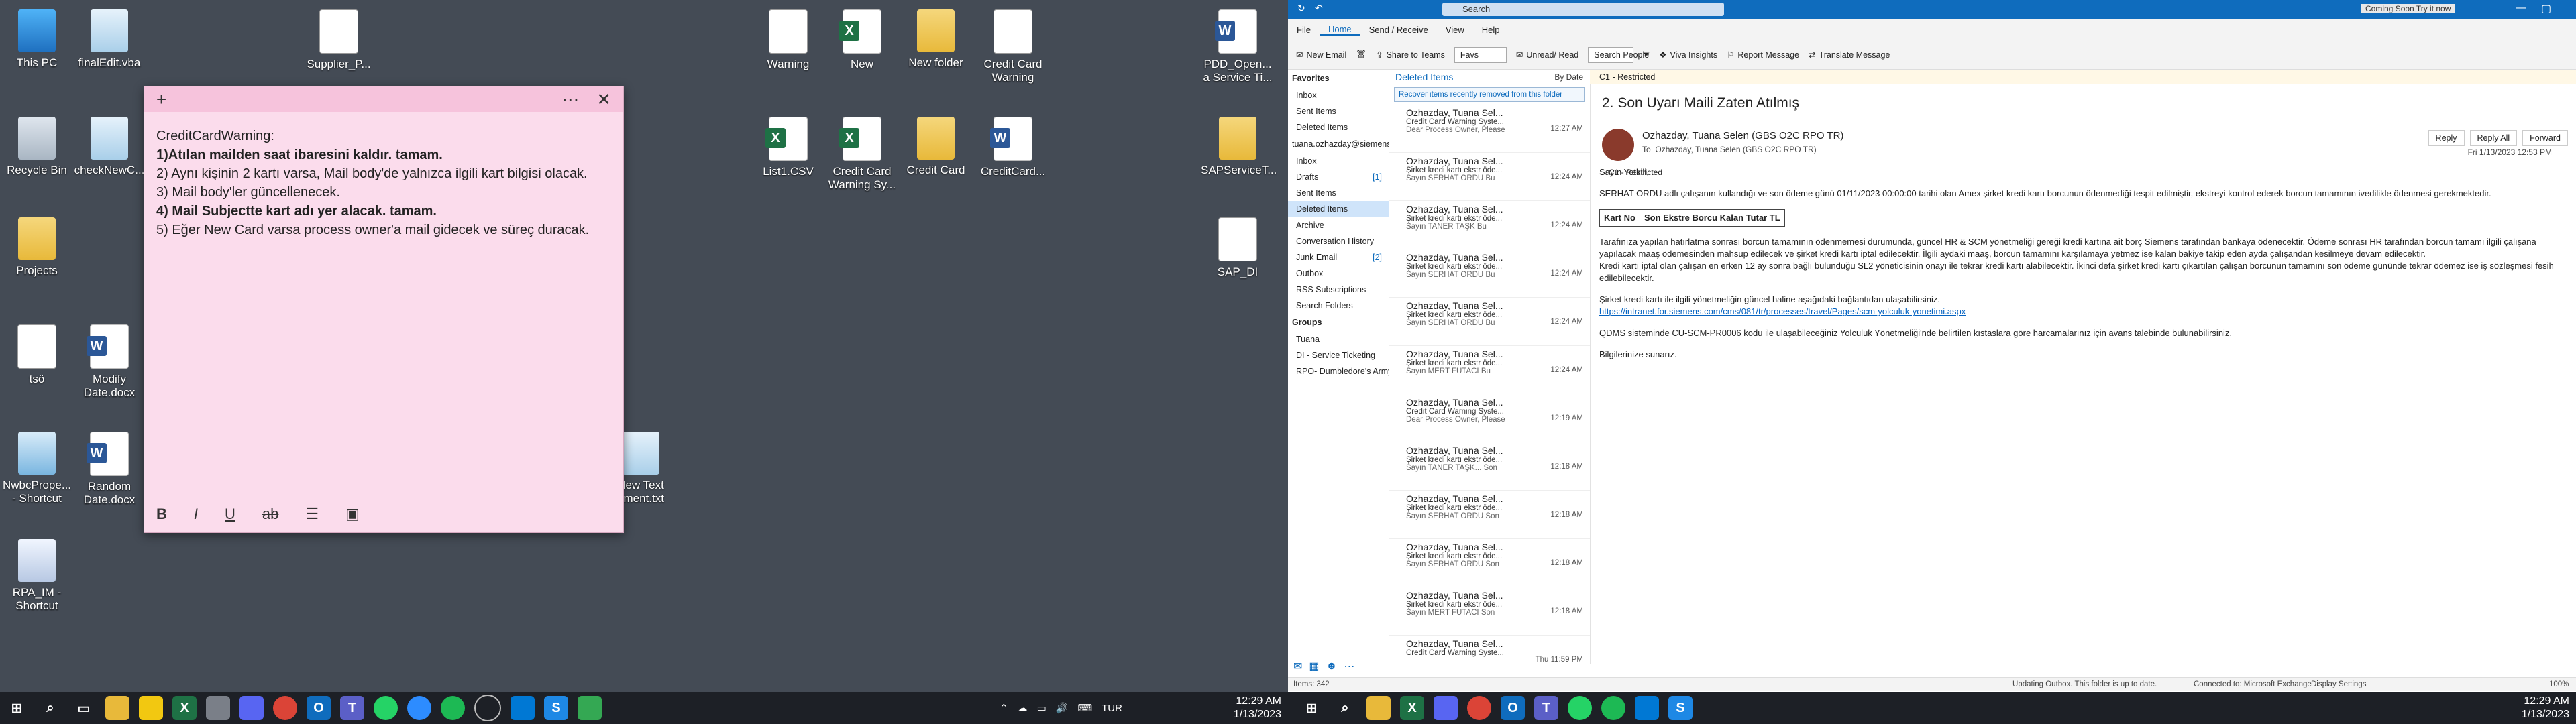 Image resolution: width=2576 pixels, height=724 pixels. Describe the element at coordinates (1646, 55) in the screenshot. I see `filter-button: ⏷` at that location.